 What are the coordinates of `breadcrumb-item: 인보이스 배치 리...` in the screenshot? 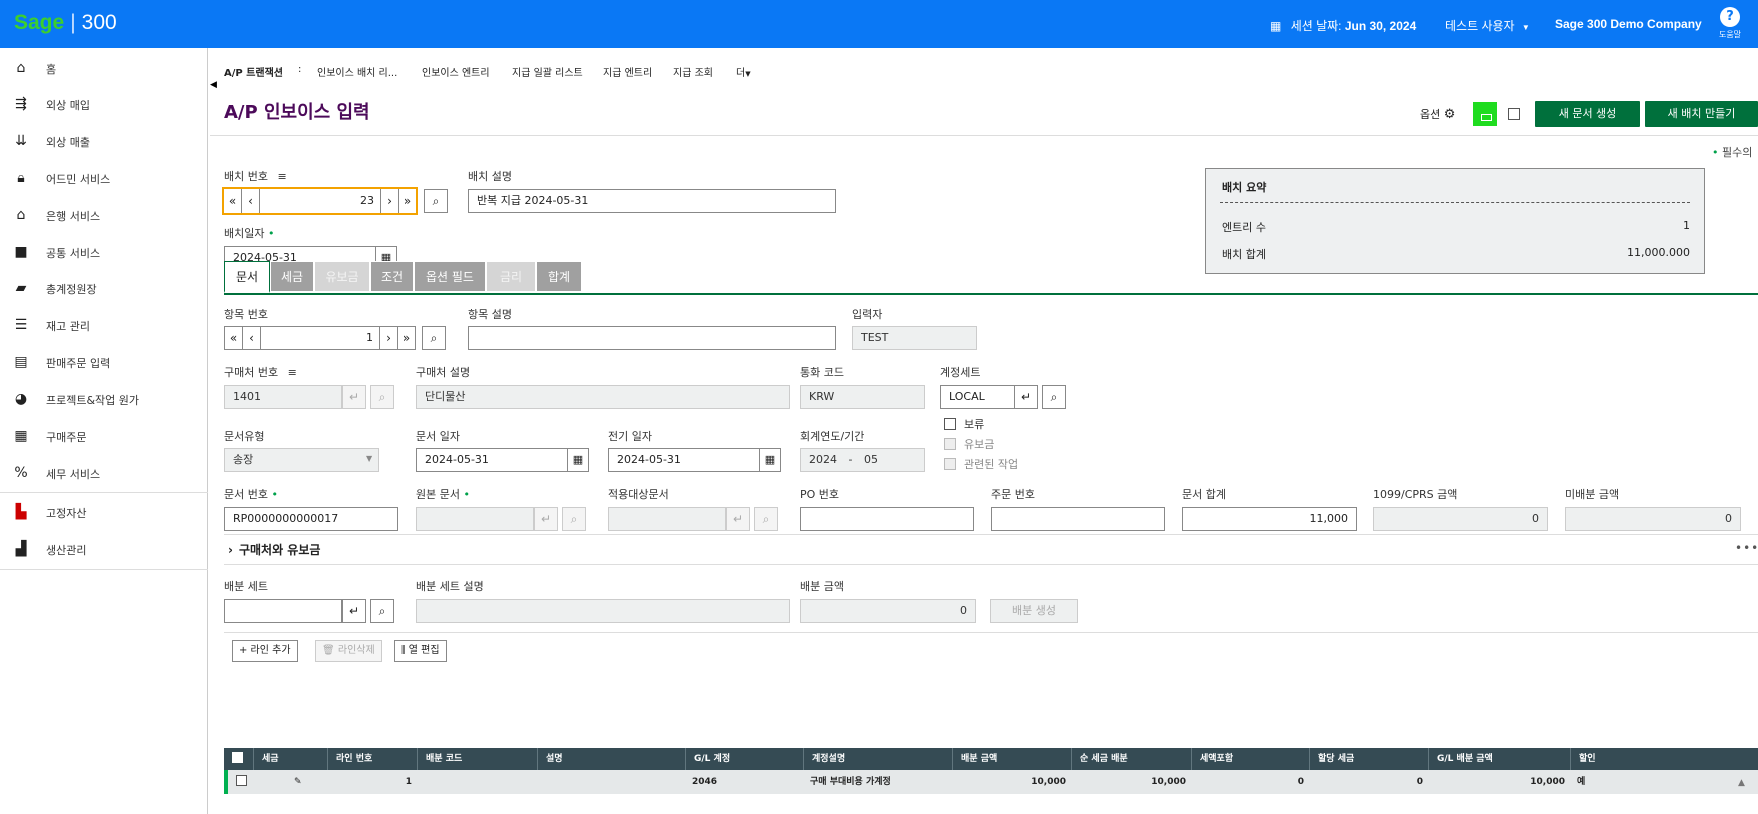 It's located at (357, 71).